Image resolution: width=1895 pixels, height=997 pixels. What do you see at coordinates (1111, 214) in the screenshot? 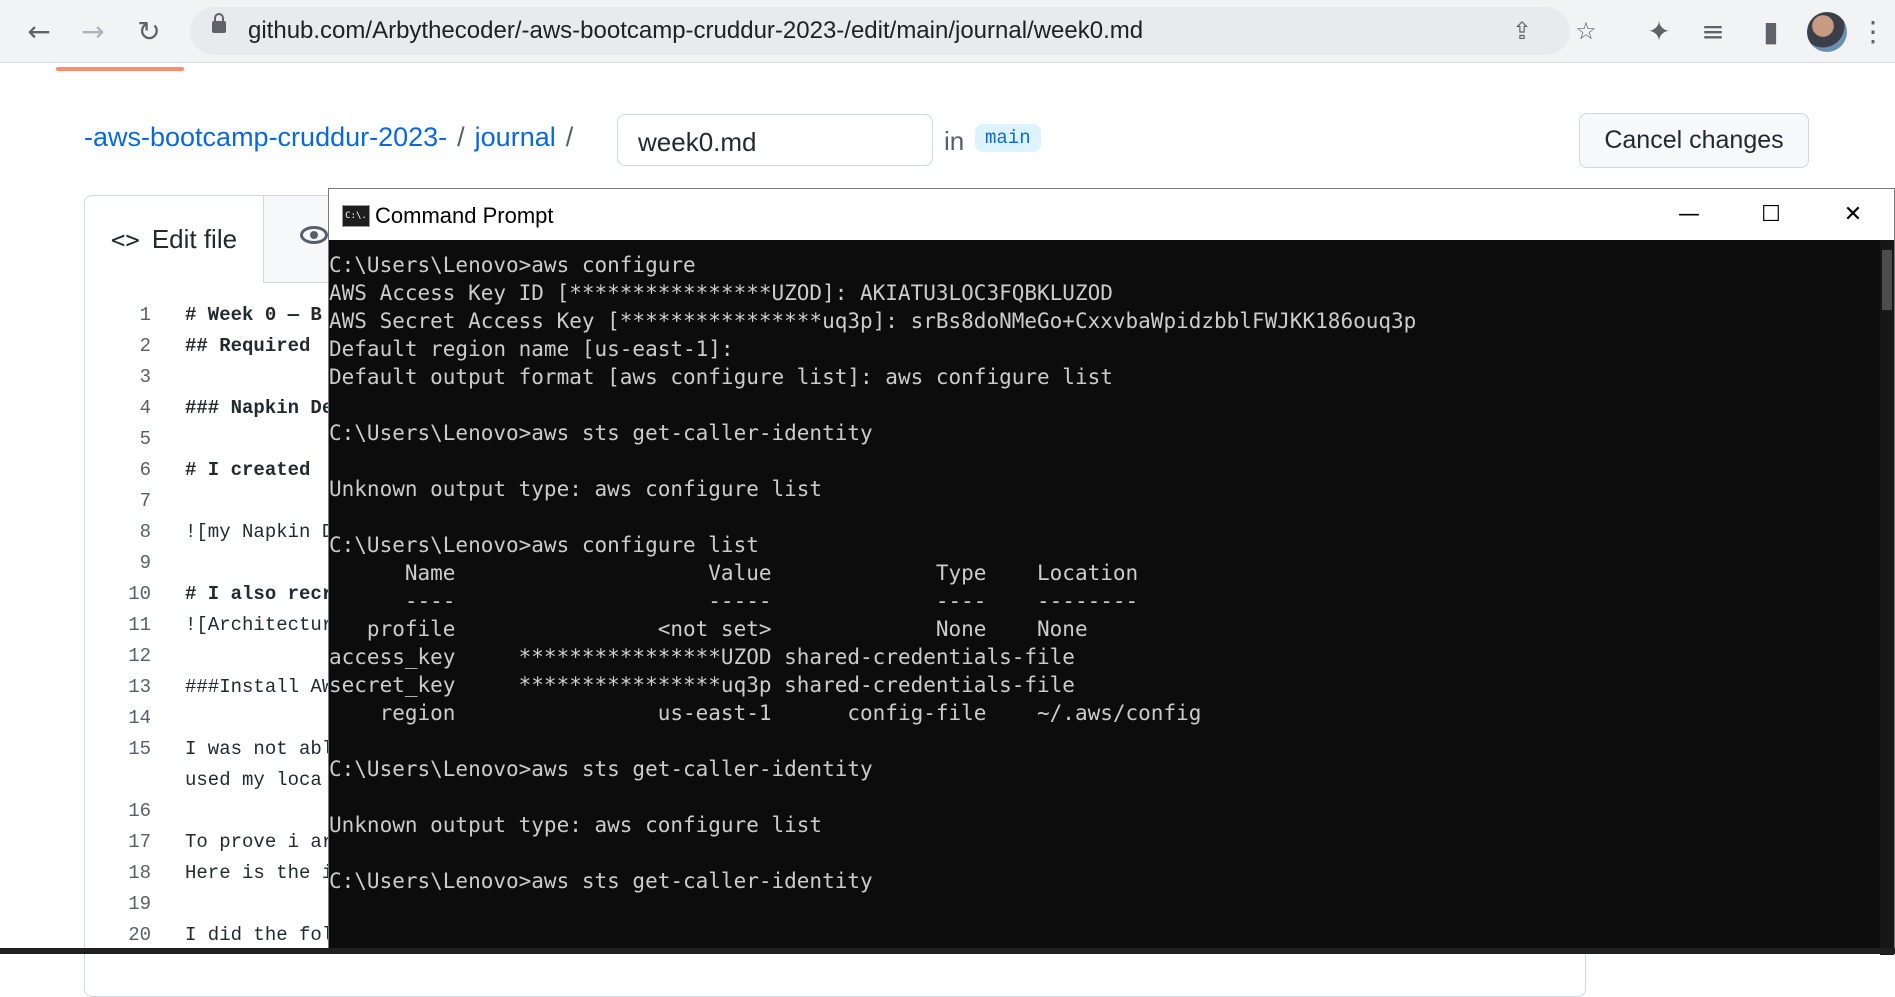
I see `cmd-title-bar: C:\. Command Prompt — ☐ ✕` at bounding box center [1111, 214].